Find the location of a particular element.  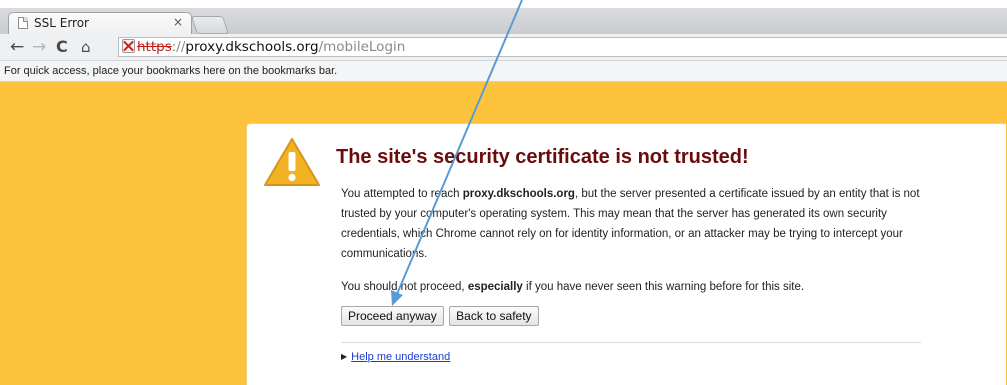

proceed-anyway-button: Proceed anyway is located at coordinates (392, 316).